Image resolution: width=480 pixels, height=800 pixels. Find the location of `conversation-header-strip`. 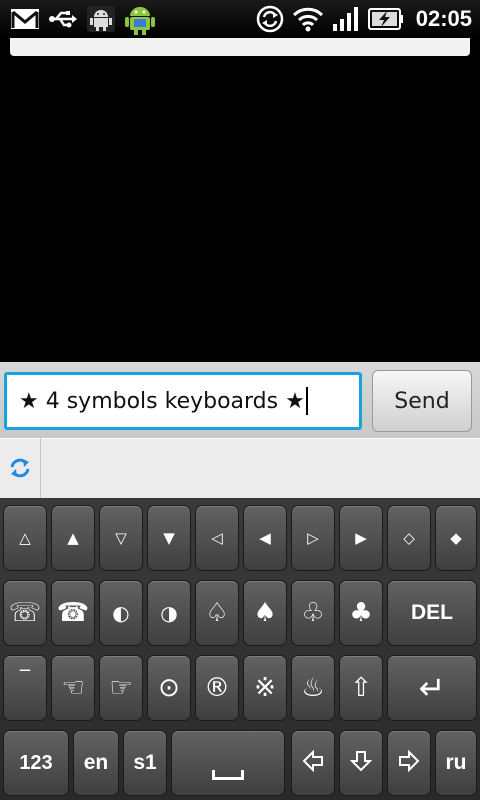

conversation-header-strip is located at coordinates (240, 47).